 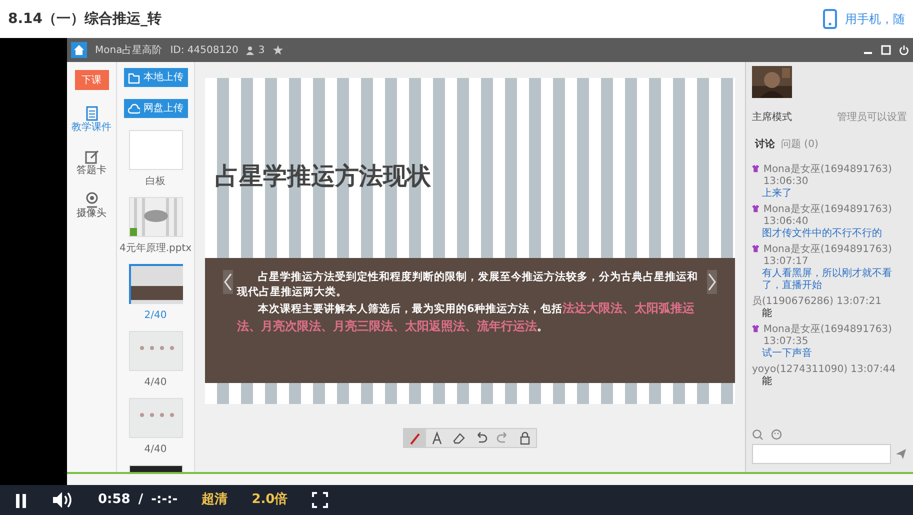 What do you see at coordinates (765, 144) in the screenshot?
I see `panel-tab: 讨论` at bounding box center [765, 144].